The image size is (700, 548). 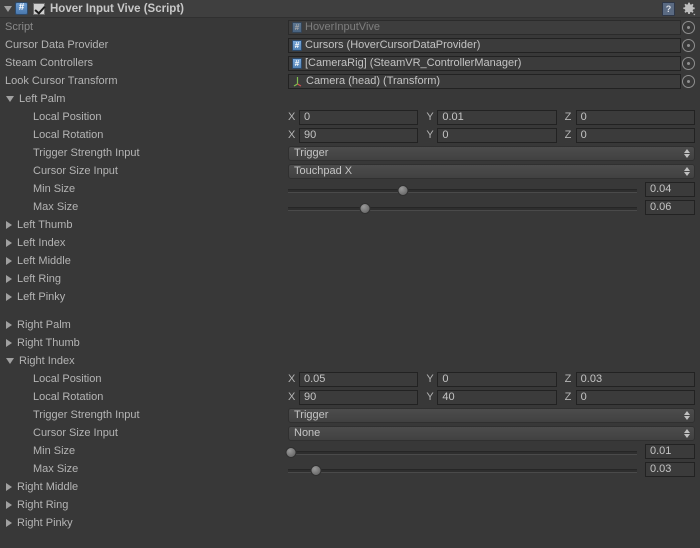 What do you see at coordinates (36, 523) in the screenshot?
I see `foldout-toggle: Right Pinky` at bounding box center [36, 523].